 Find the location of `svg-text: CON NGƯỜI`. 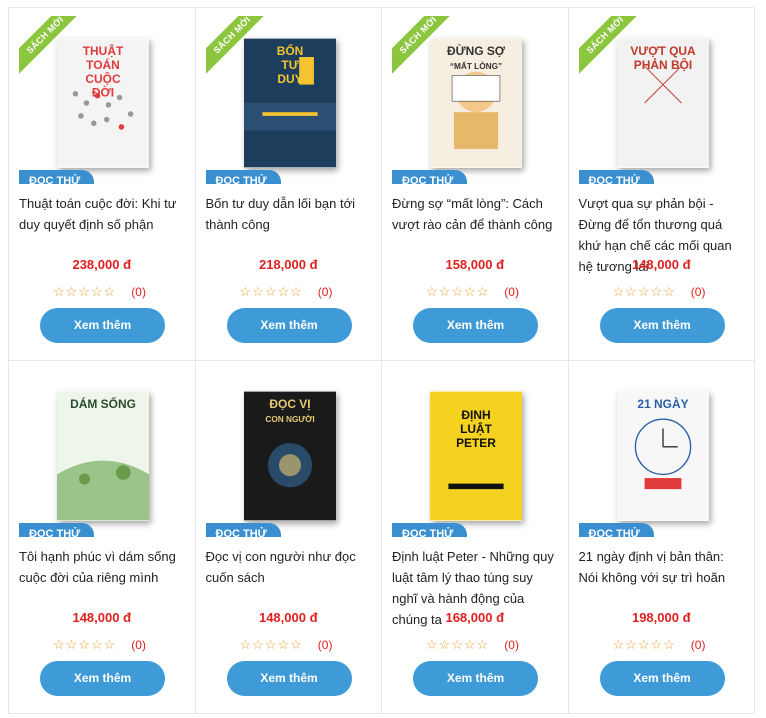

svg-text: CON NGƯỜI is located at coordinates (289, 418).